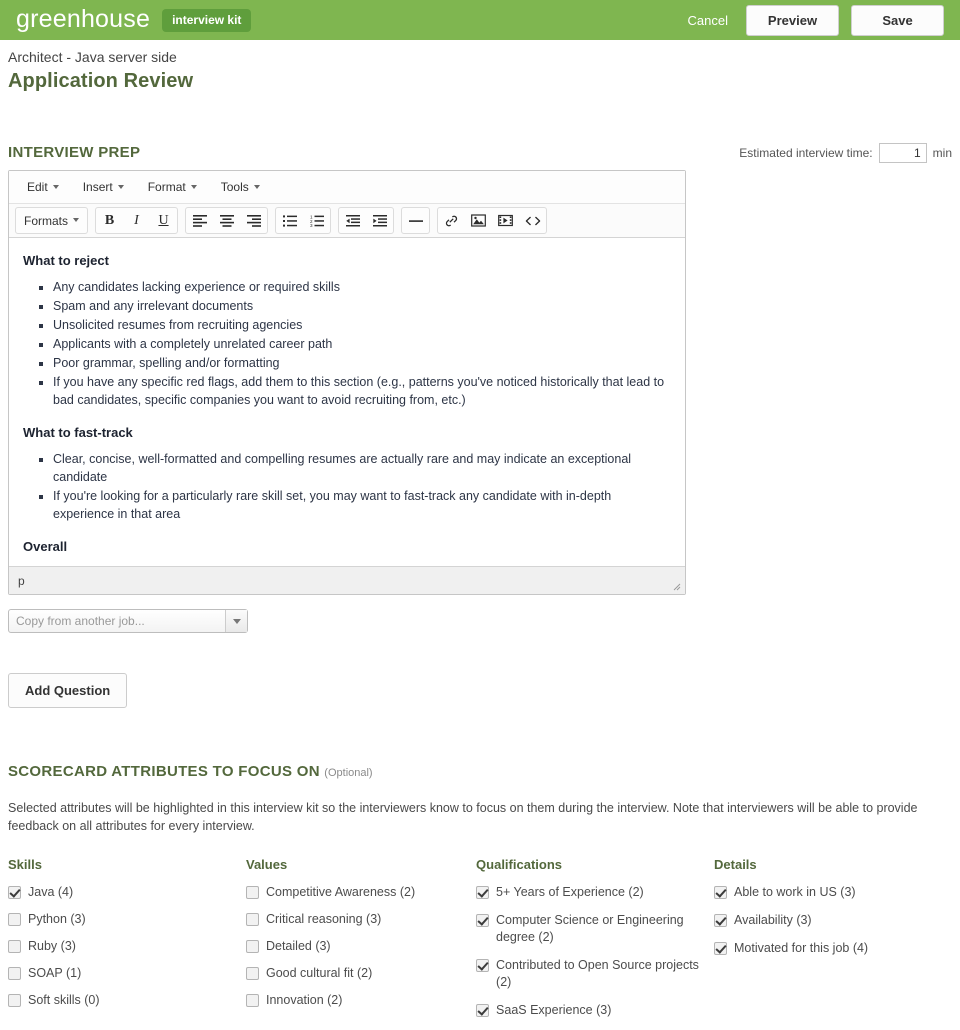  What do you see at coordinates (298, 946) in the screenshot?
I see `attribute-label: Detailed (3)` at bounding box center [298, 946].